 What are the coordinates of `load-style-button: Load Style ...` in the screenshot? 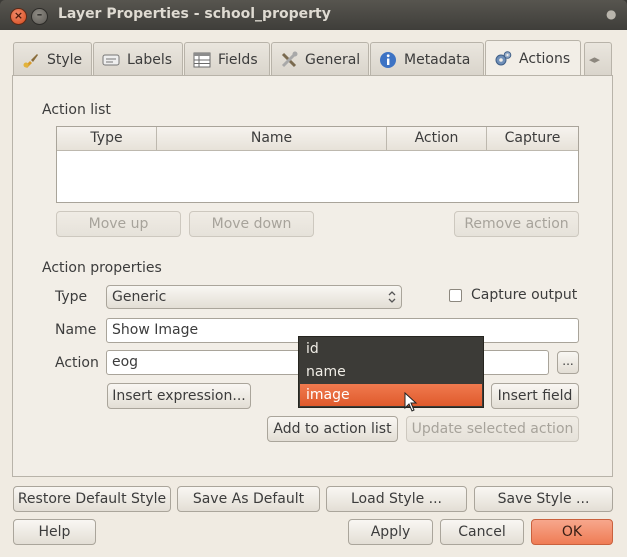 It's located at (396, 499).